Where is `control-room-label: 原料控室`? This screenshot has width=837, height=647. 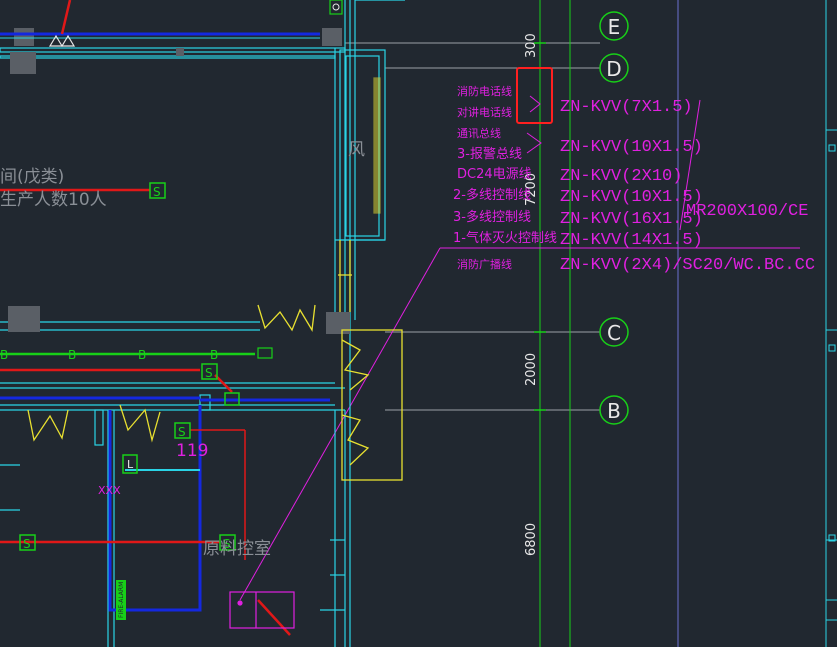
control-room-label: 原料控室 is located at coordinates (237, 549).